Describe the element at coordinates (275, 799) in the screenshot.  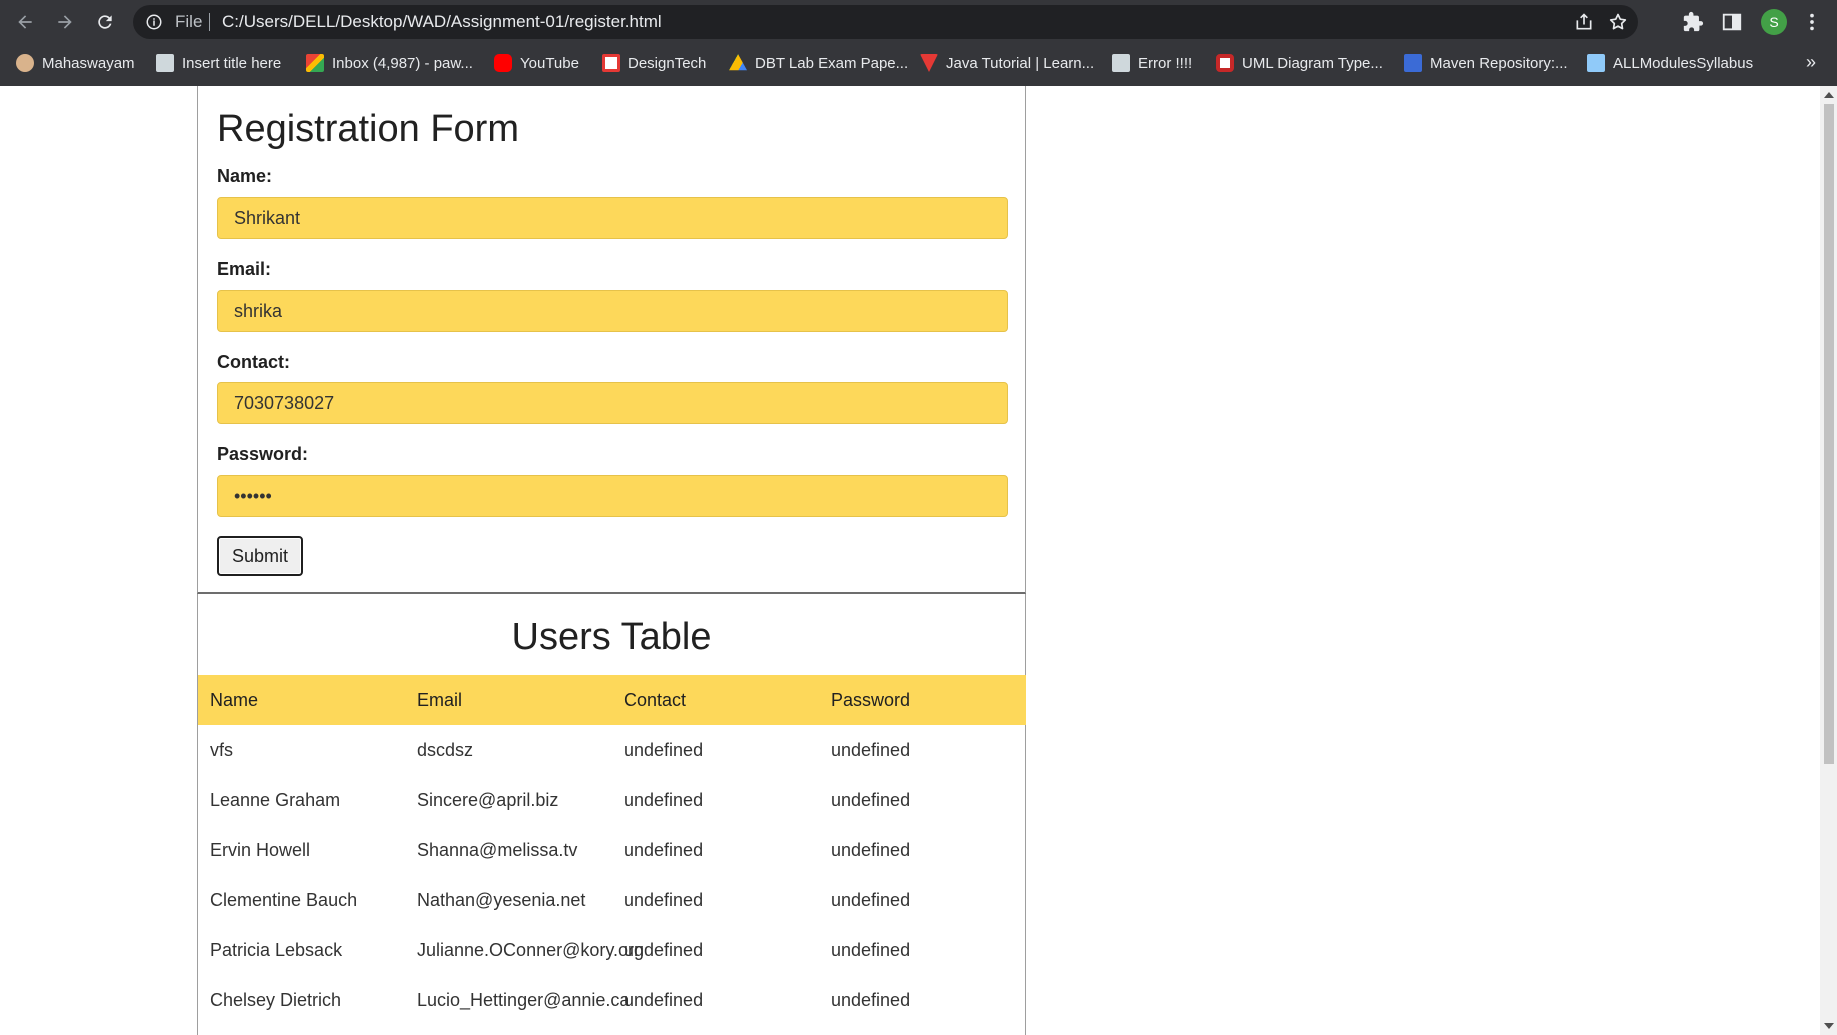
I see `cell-name: Leanne Graham` at that location.